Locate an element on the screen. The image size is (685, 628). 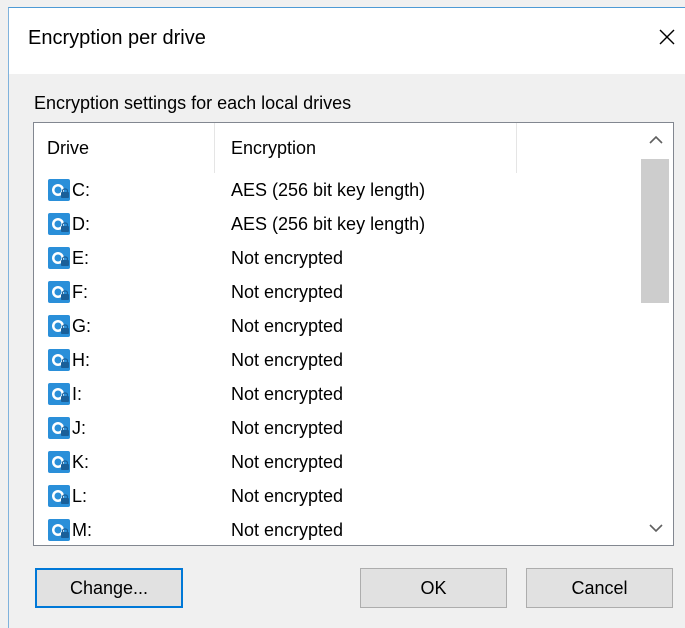
ok-button: OK is located at coordinates (433, 588).